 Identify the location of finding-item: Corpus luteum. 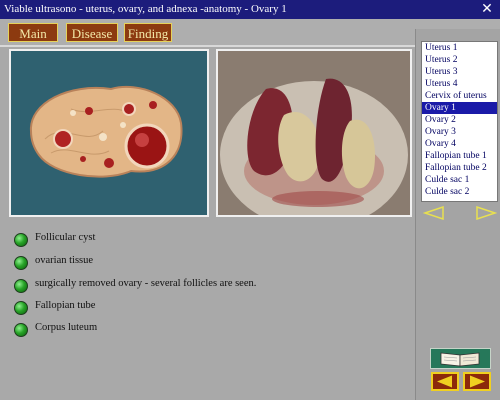
(164, 331).